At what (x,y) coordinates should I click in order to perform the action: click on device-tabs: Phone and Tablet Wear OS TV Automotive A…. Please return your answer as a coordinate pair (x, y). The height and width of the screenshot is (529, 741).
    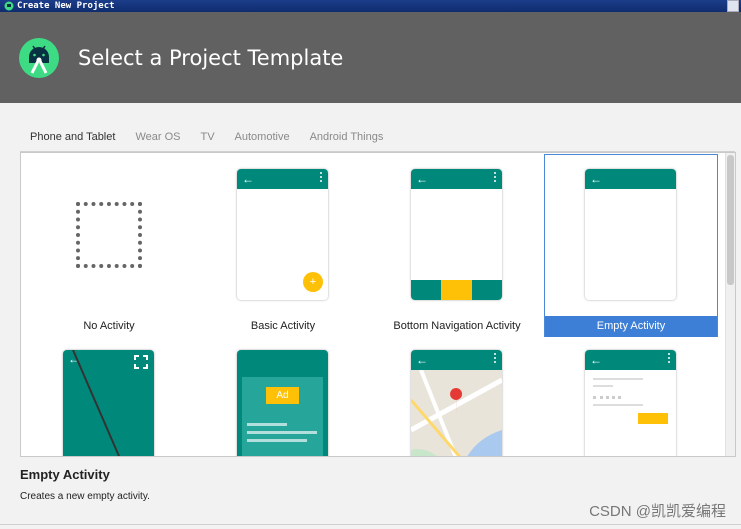
    Looking at the image, I should click on (207, 140).